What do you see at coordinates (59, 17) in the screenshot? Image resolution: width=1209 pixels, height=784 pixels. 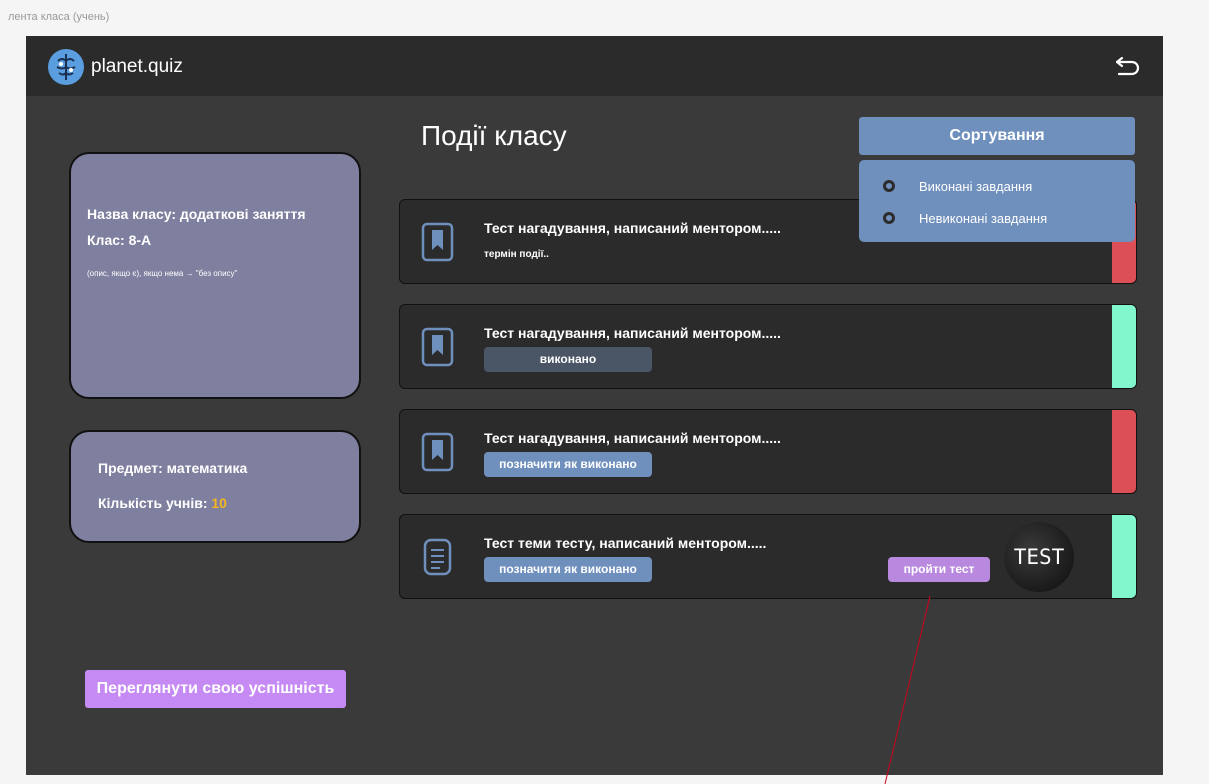 I see `frame-label: лента класа (учень)` at bounding box center [59, 17].